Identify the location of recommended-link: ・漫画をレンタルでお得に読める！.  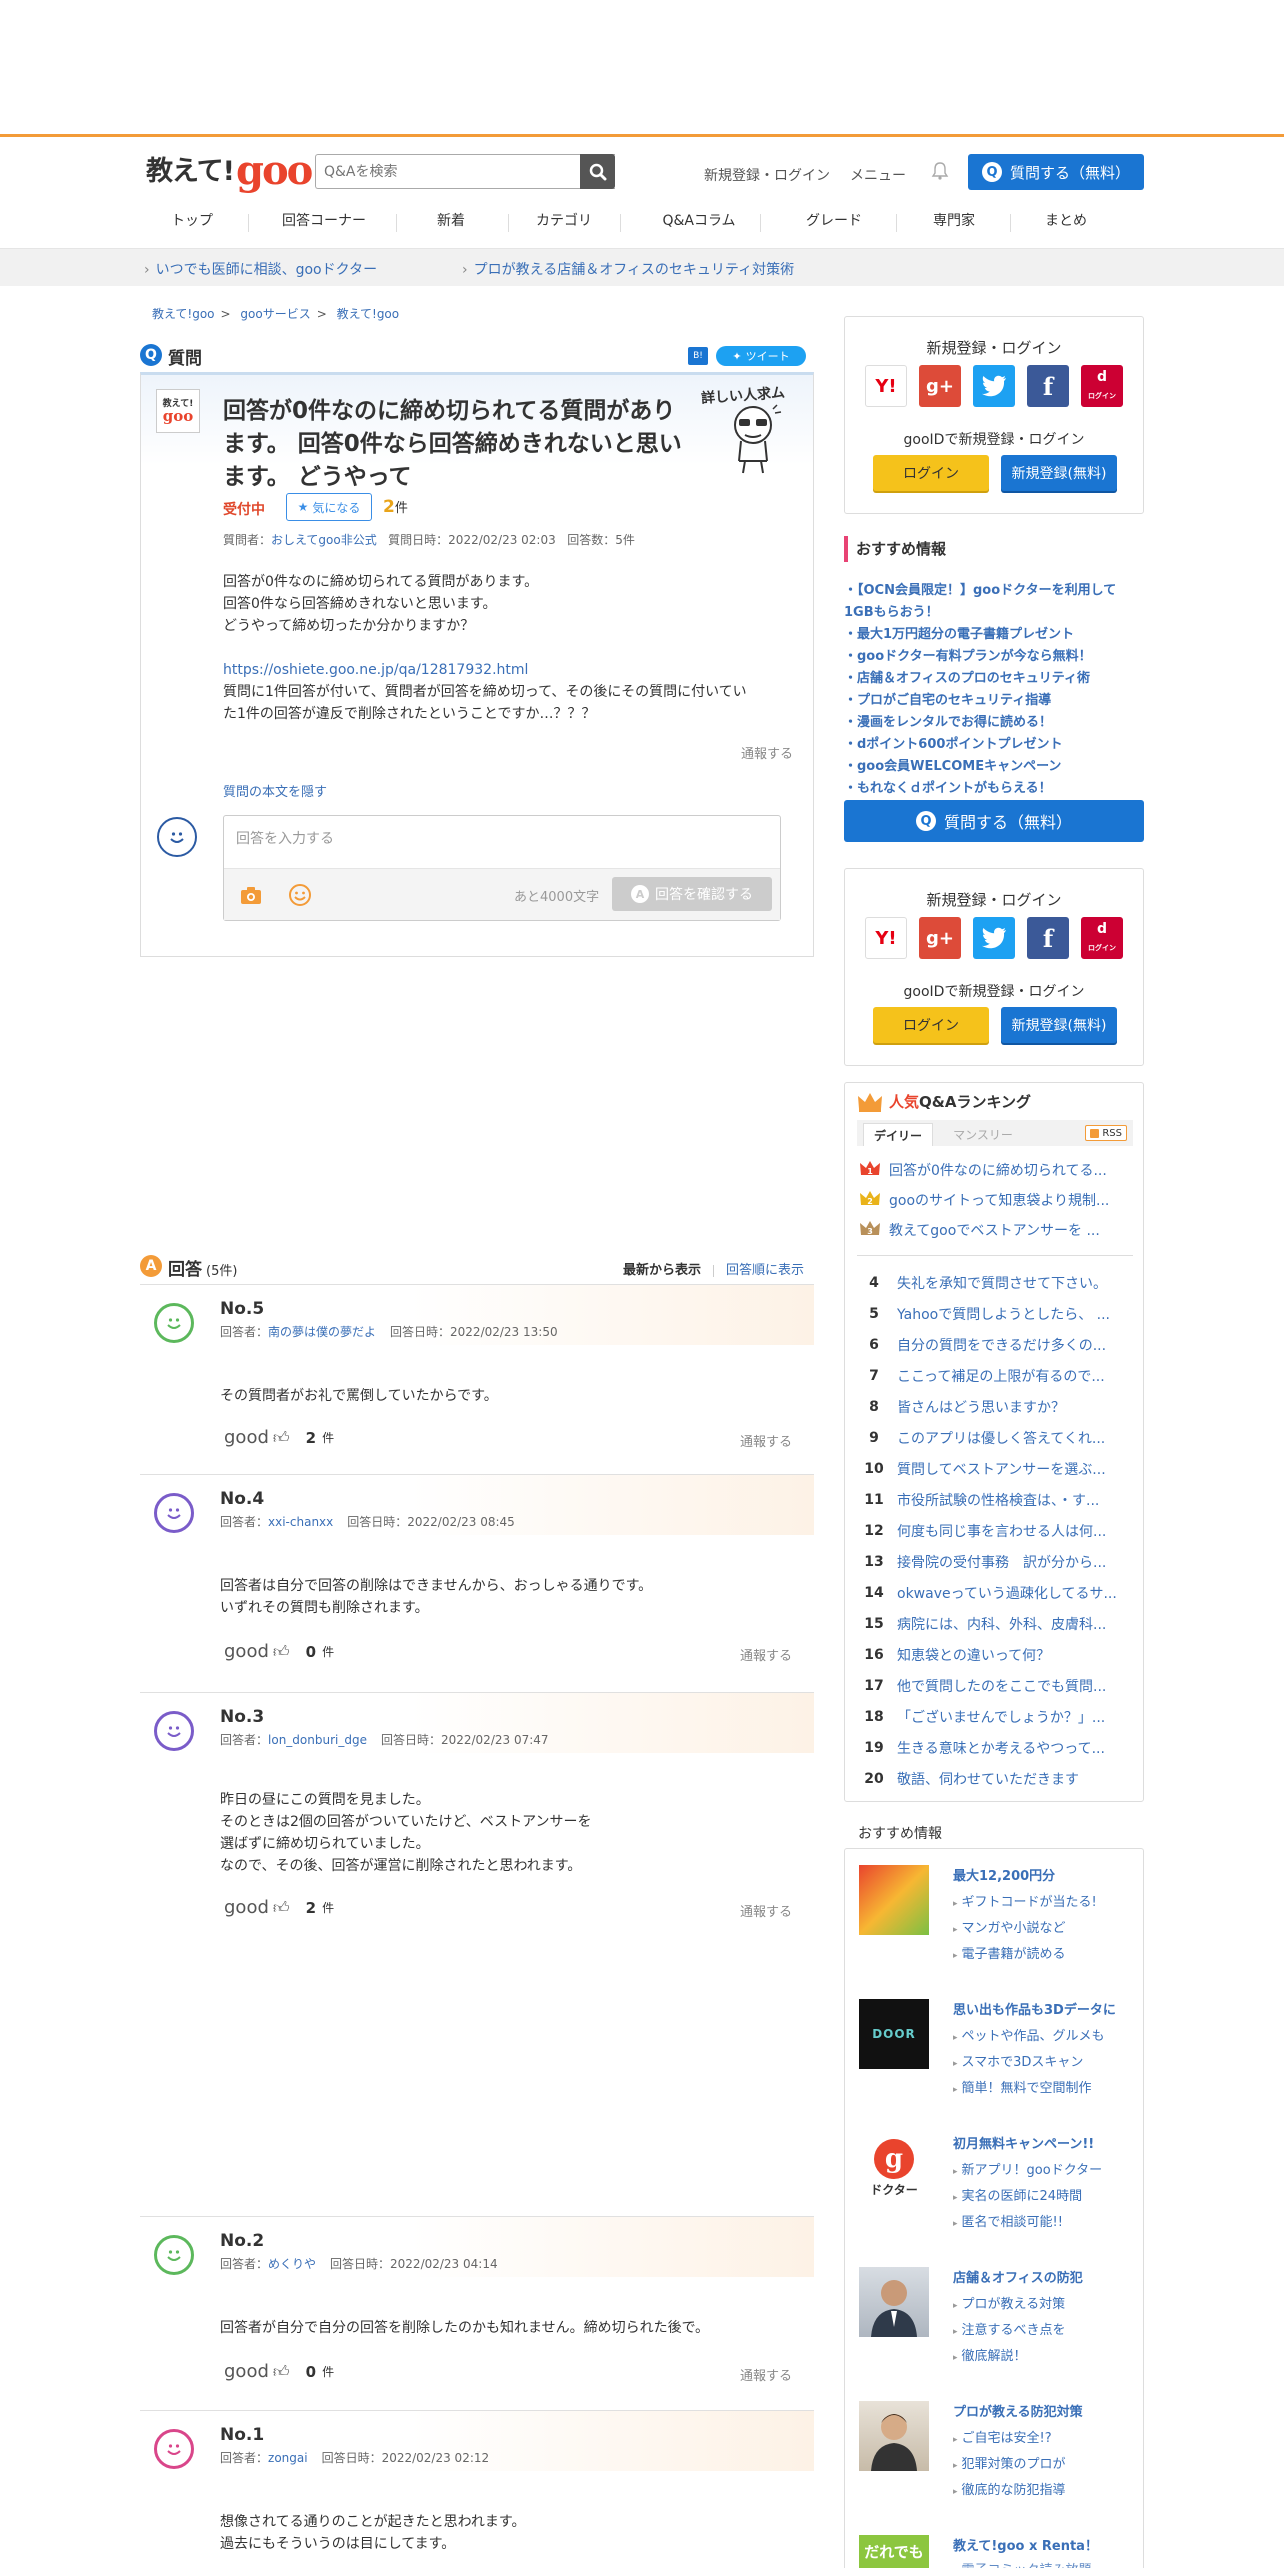
(994, 723).